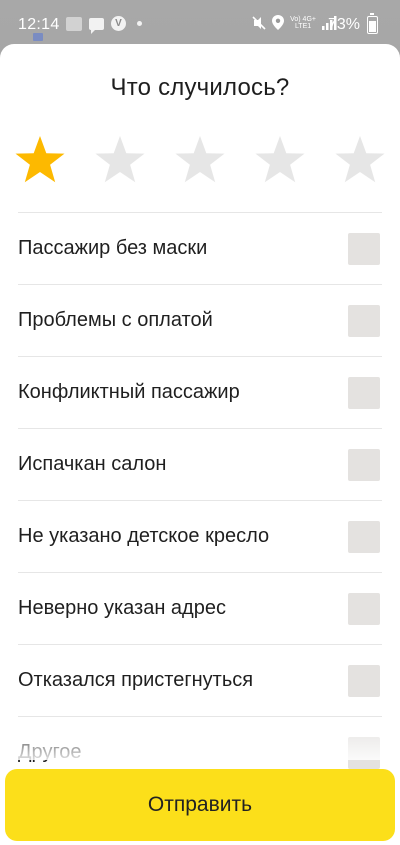 This screenshot has height=845, width=400. What do you see at coordinates (280, 160) in the screenshot?
I see `star-4-icon` at bounding box center [280, 160].